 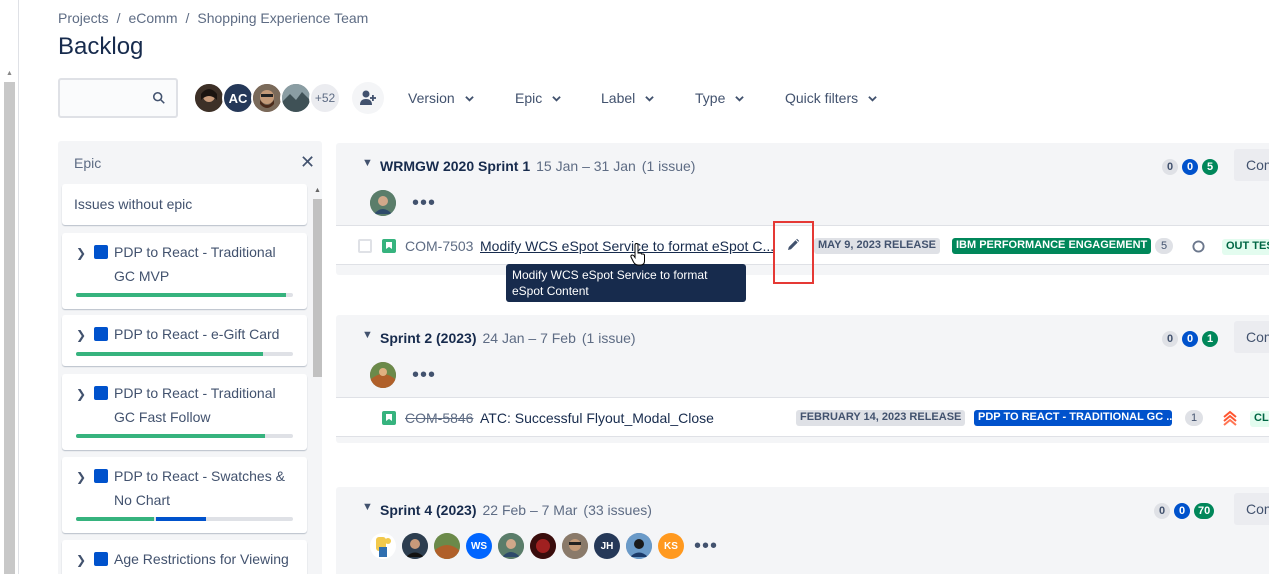 I want to click on issue-summary: ATC: Successful Flyout_Modal_Close, so click(x=597, y=418).